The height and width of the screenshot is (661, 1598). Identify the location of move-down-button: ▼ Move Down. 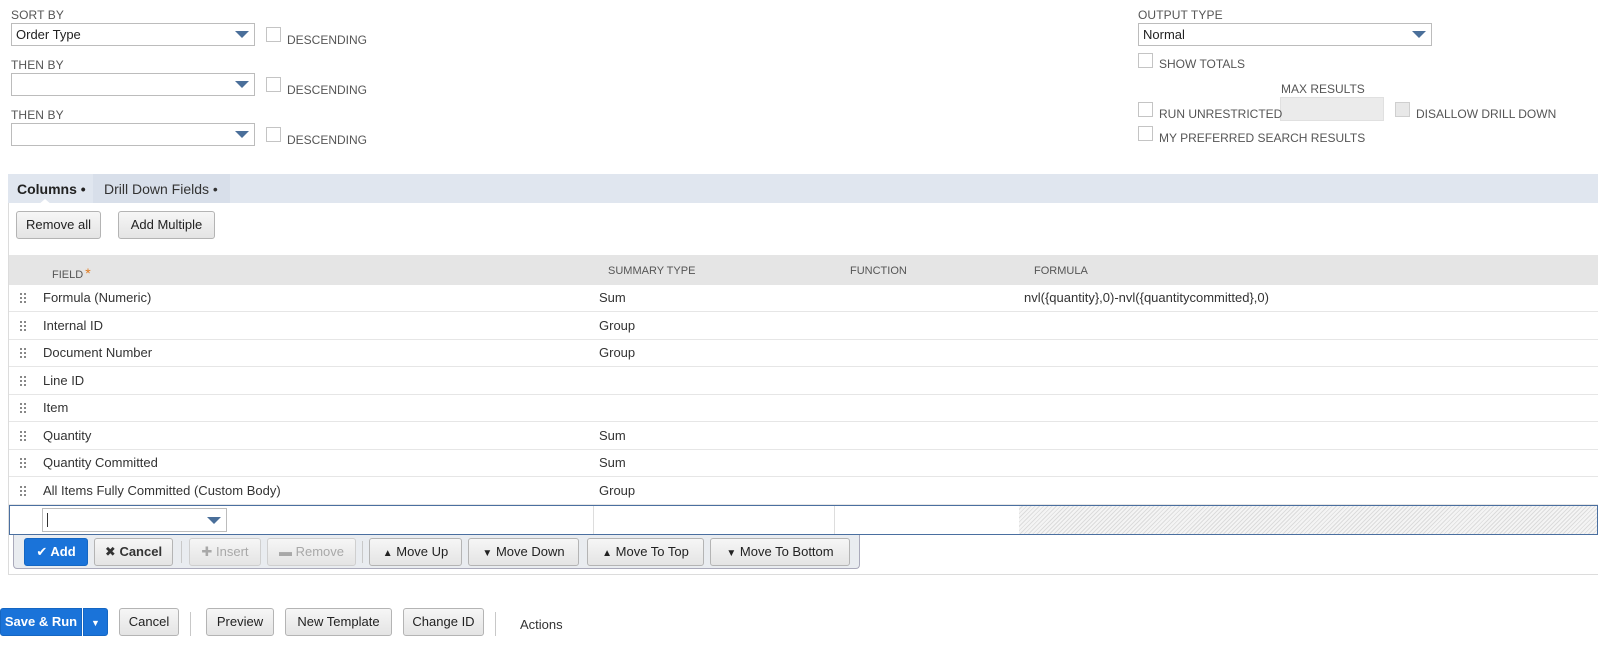
(523, 552).